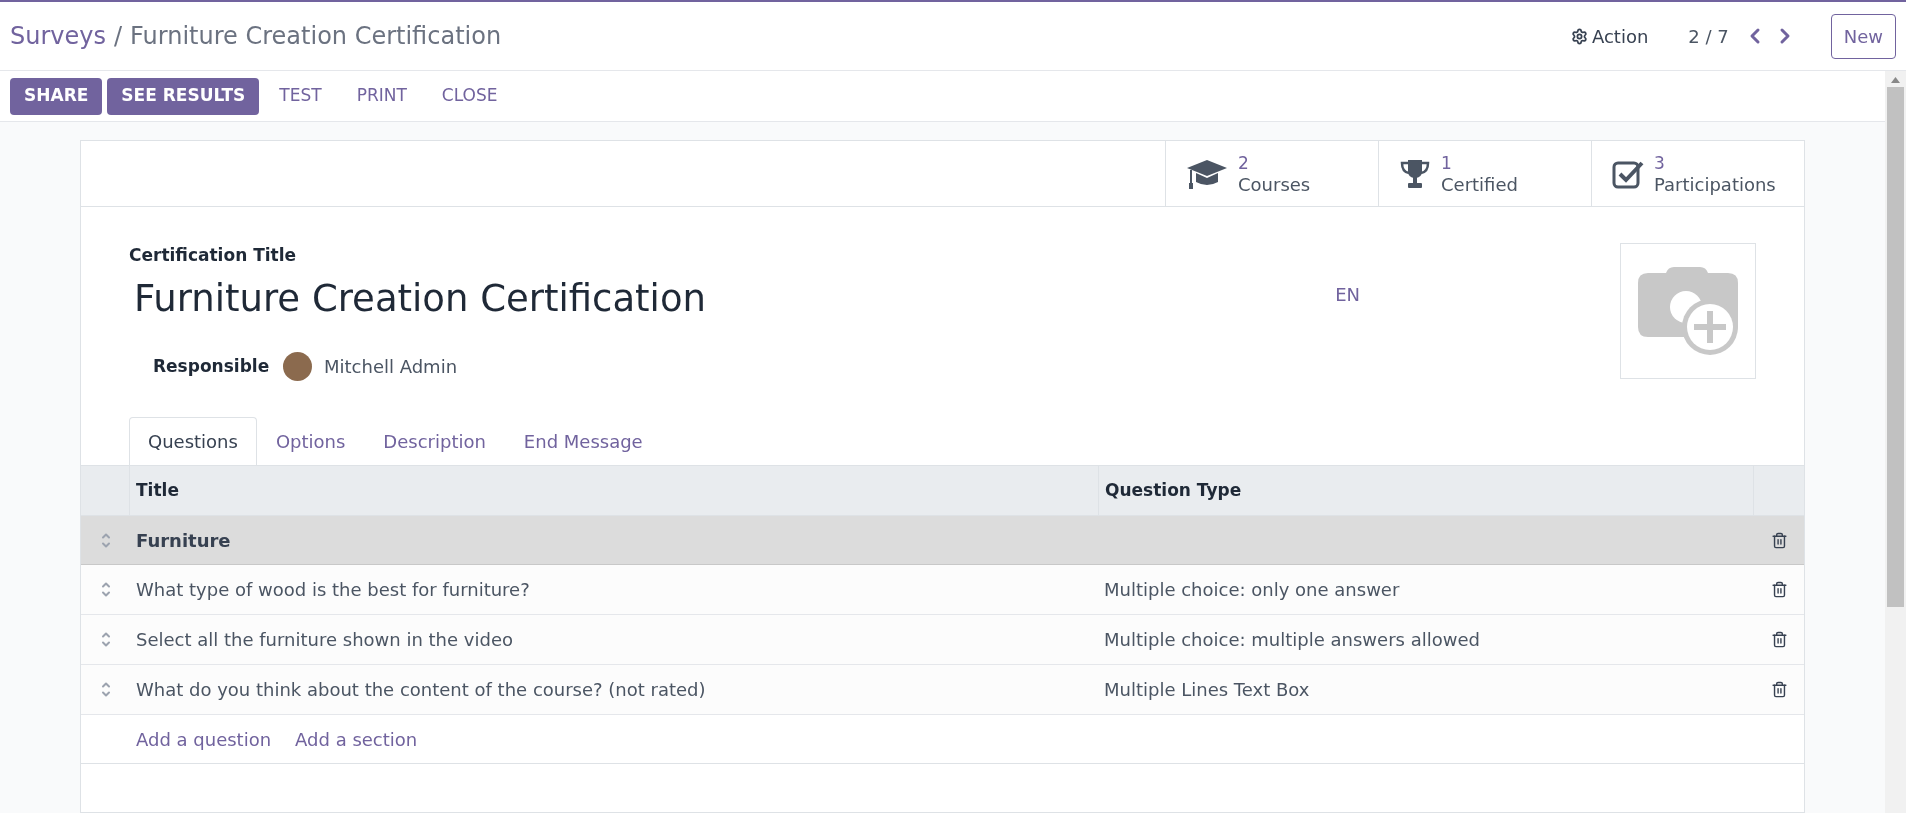 The image size is (1906, 813). Describe the element at coordinates (316, 36) in the screenshot. I see `breadcrumb-current: Furniture Creation Certification` at that location.